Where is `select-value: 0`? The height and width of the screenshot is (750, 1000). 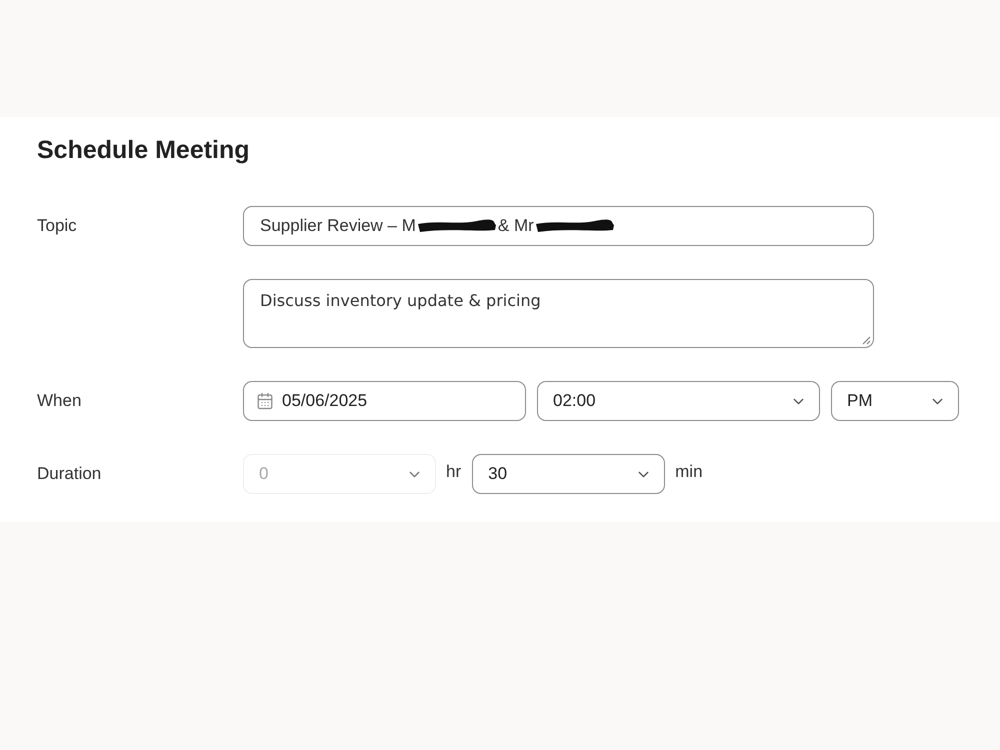 select-value: 0 is located at coordinates (263, 474).